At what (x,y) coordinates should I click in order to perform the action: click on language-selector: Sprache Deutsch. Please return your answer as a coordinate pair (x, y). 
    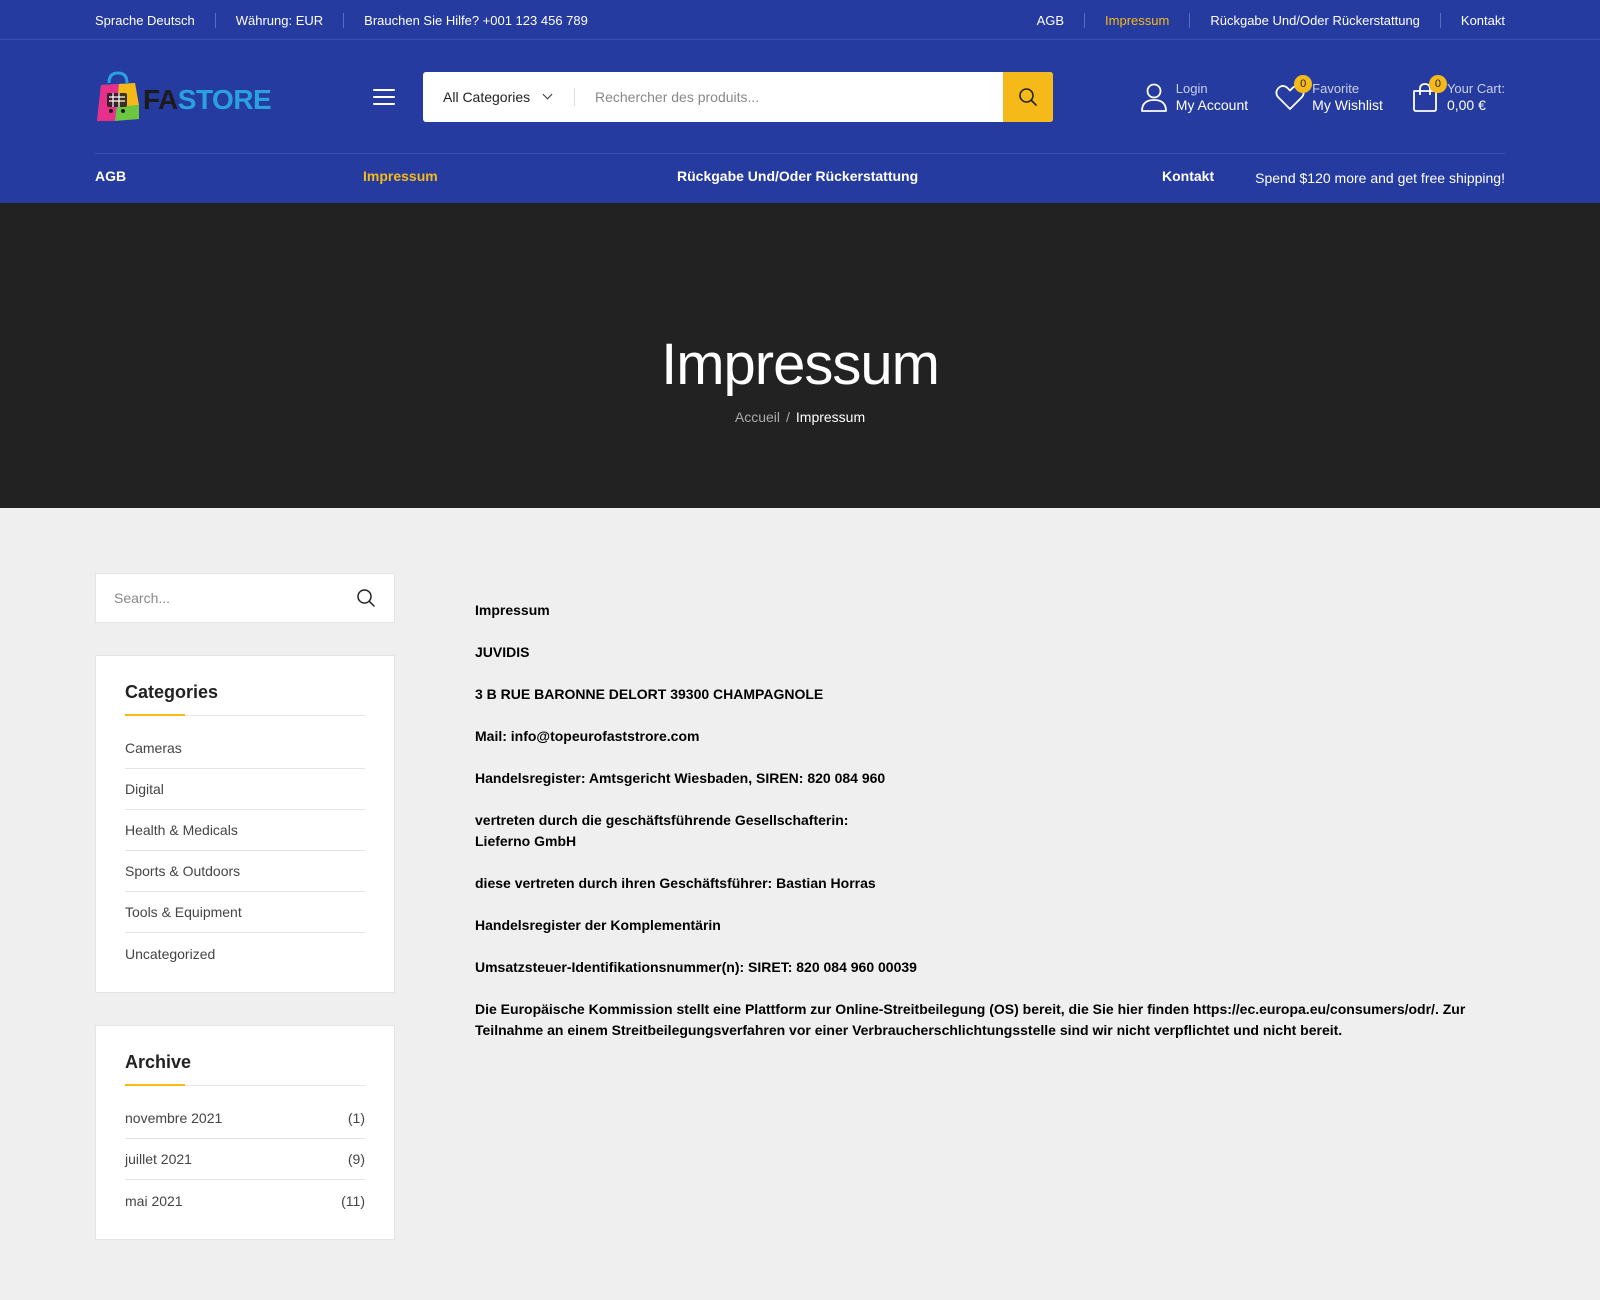
    Looking at the image, I should click on (145, 20).